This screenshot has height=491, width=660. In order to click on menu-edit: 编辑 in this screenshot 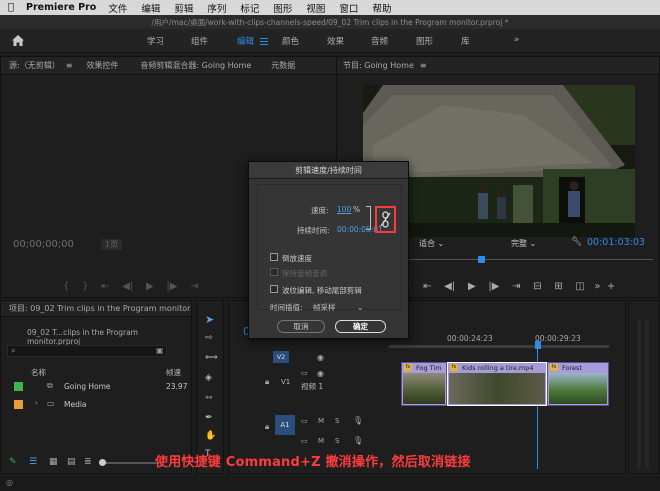, I will do `click(150, 8)`.